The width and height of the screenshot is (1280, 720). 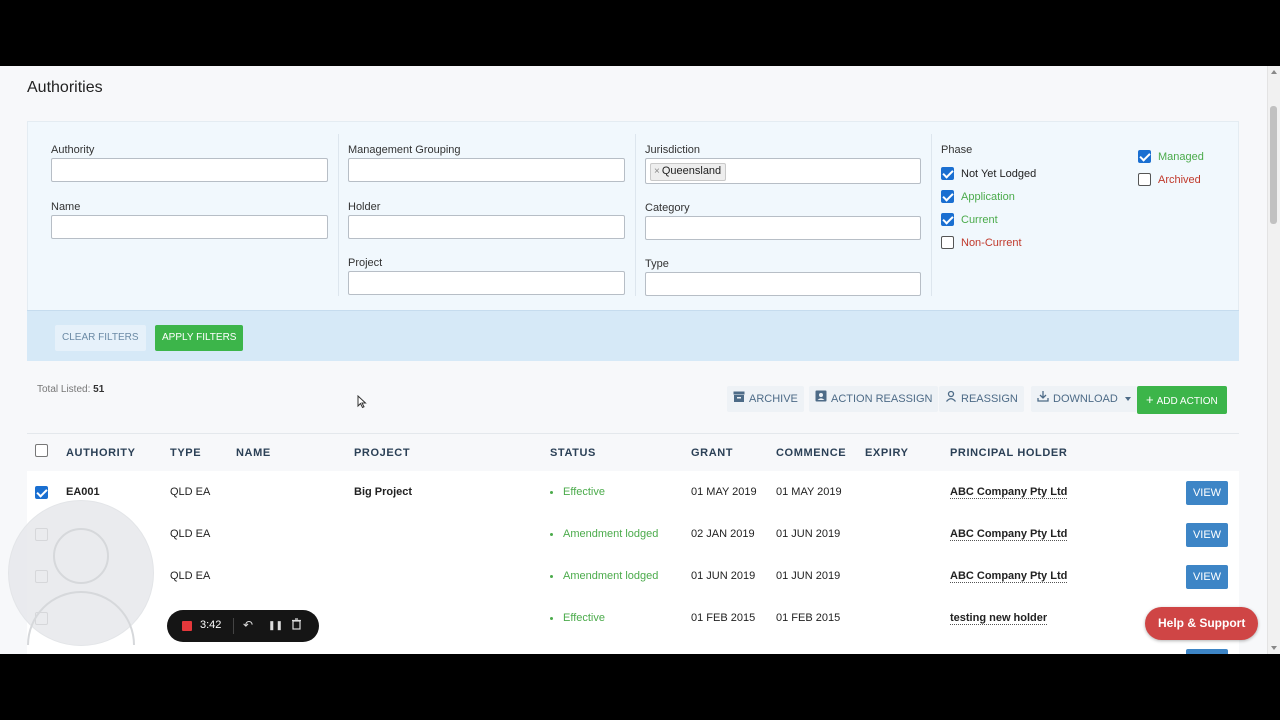 I want to click on divider, so click(x=233, y=626).